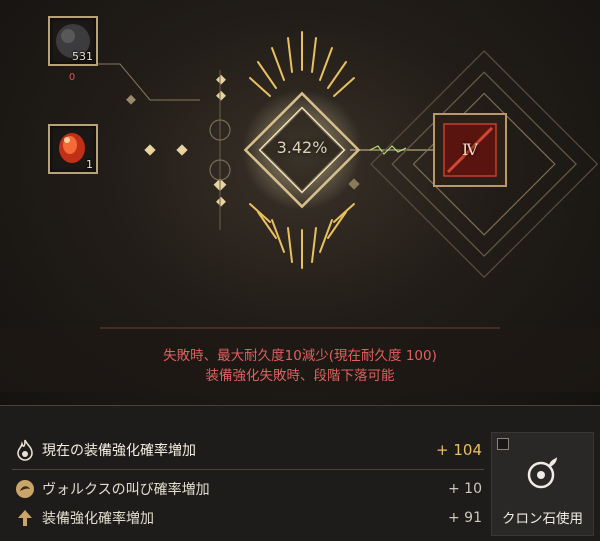  I want to click on warning-durability: 失敗時、最大耐久度10減少(現在耐久度 100), so click(300, 356).